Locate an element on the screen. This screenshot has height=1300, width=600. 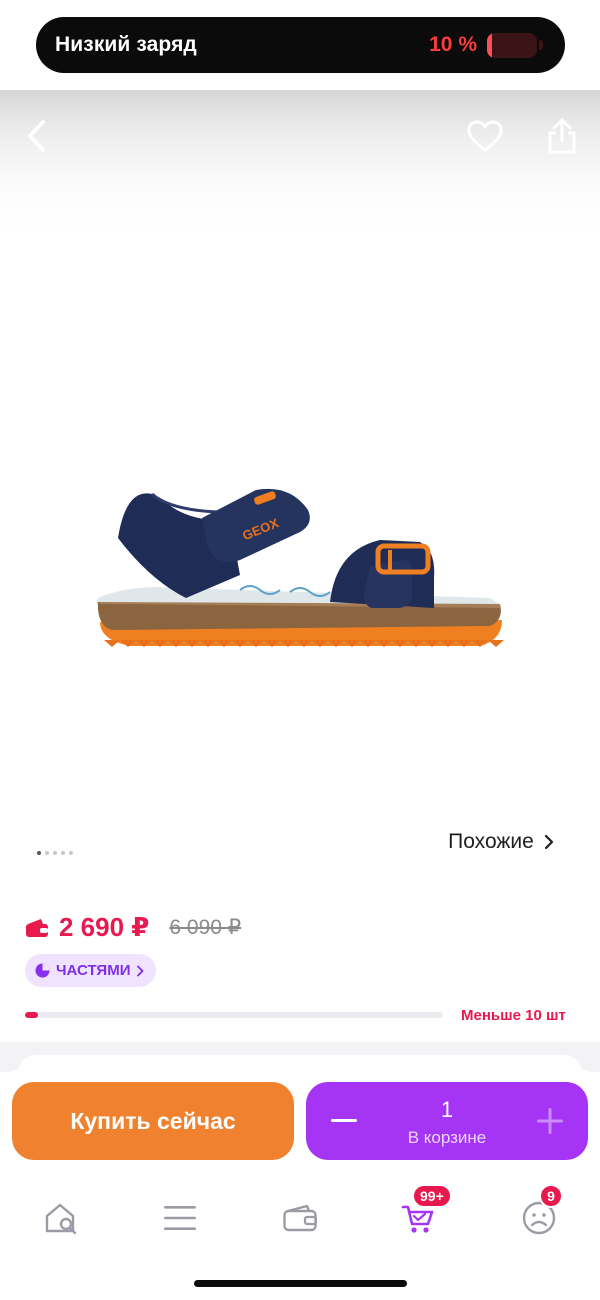
tab-catalog is located at coordinates (180, 1218).